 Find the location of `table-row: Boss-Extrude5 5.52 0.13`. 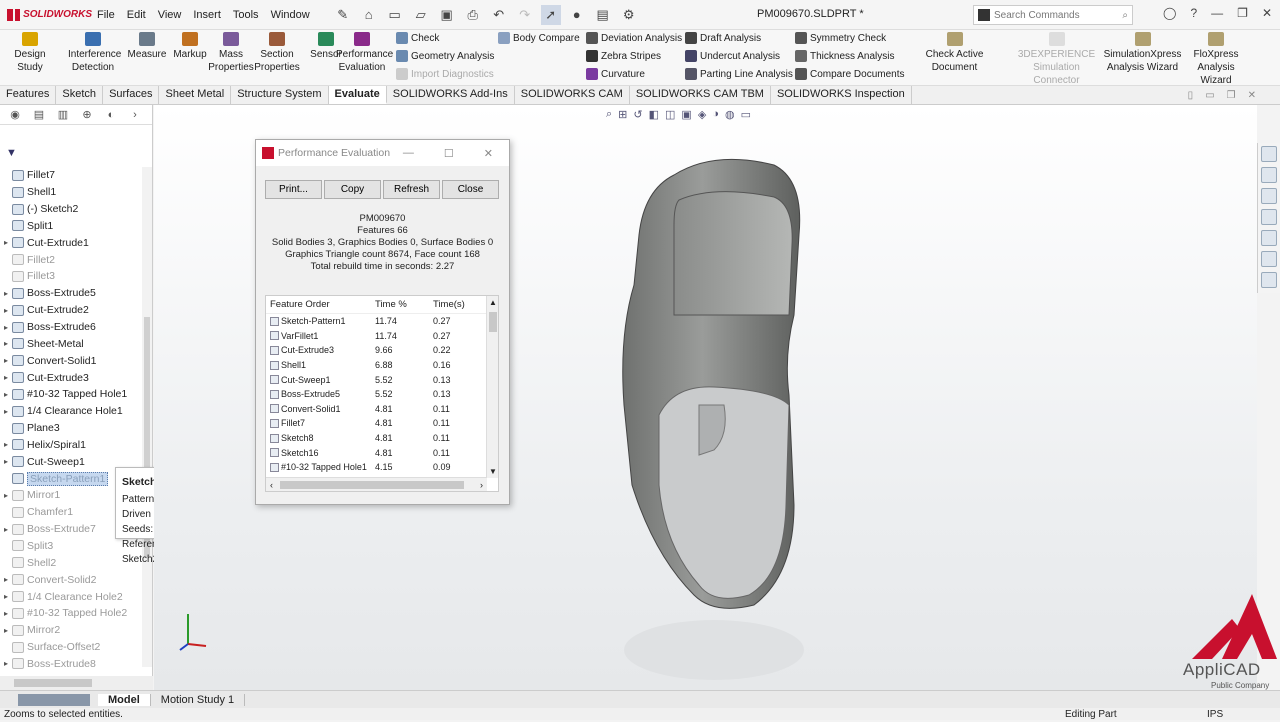

table-row: Boss-Extrude5 5.52 0.13 is located at coordinates (382, 394).